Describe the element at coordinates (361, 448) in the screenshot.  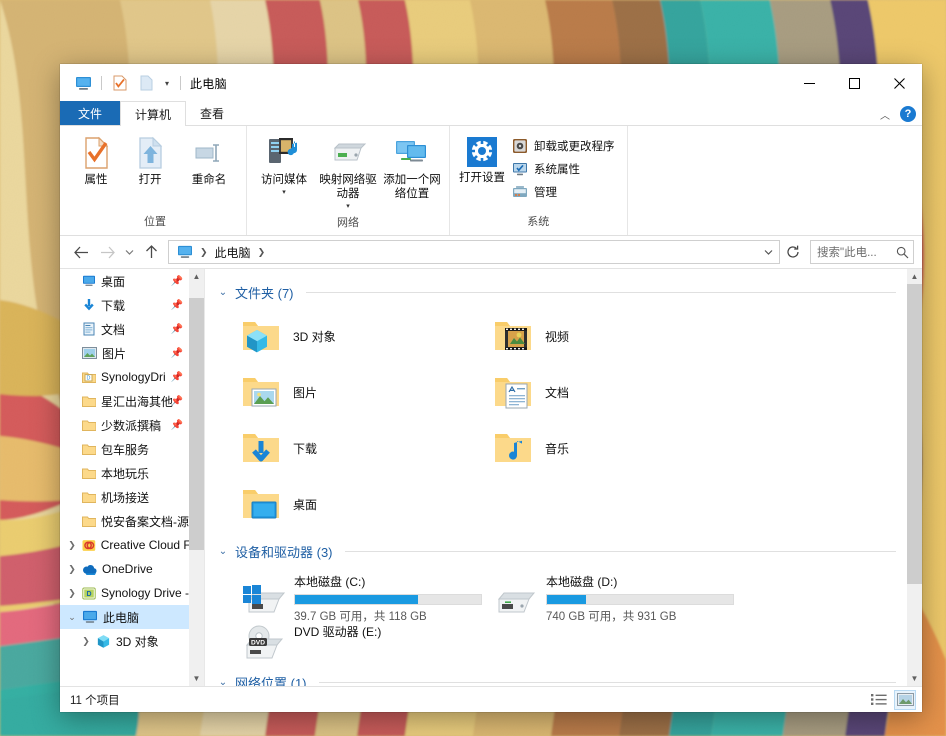
I see `list-item: 下载` at that location.